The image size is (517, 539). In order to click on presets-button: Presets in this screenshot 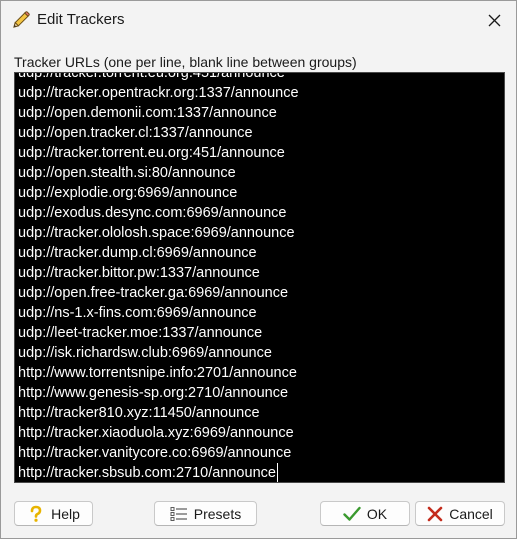, I will do `click(205, 513)`.